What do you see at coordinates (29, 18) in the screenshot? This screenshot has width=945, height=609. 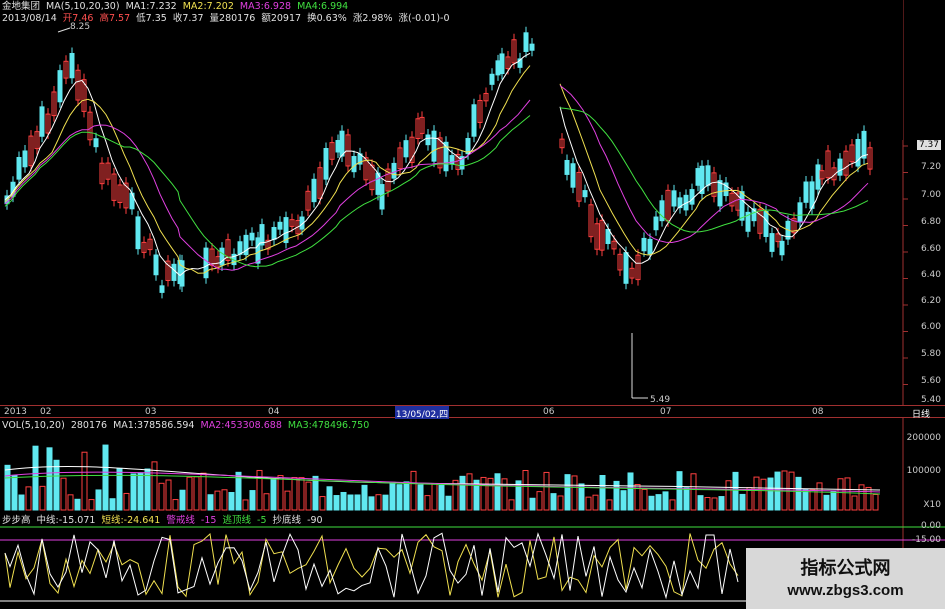 I see `quote-date: 2013/08/14` at bounding box center [29, 18].